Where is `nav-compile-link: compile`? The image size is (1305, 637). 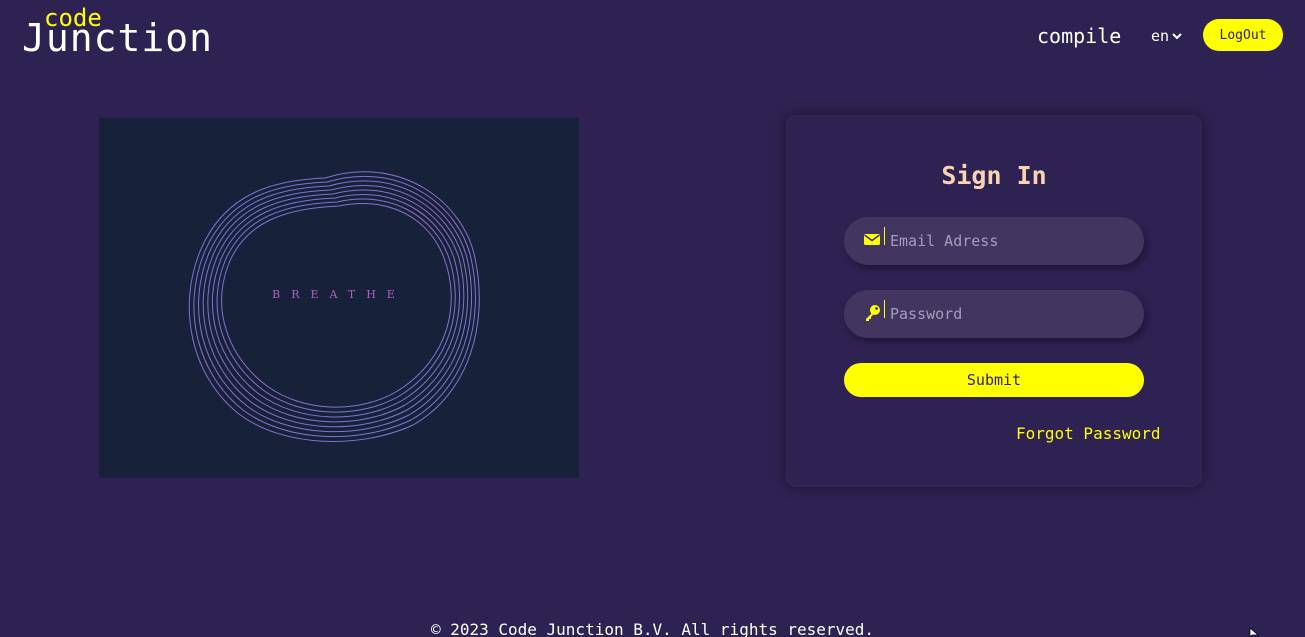 nav-compile-link: compile is located at coordinates (1079, 36).